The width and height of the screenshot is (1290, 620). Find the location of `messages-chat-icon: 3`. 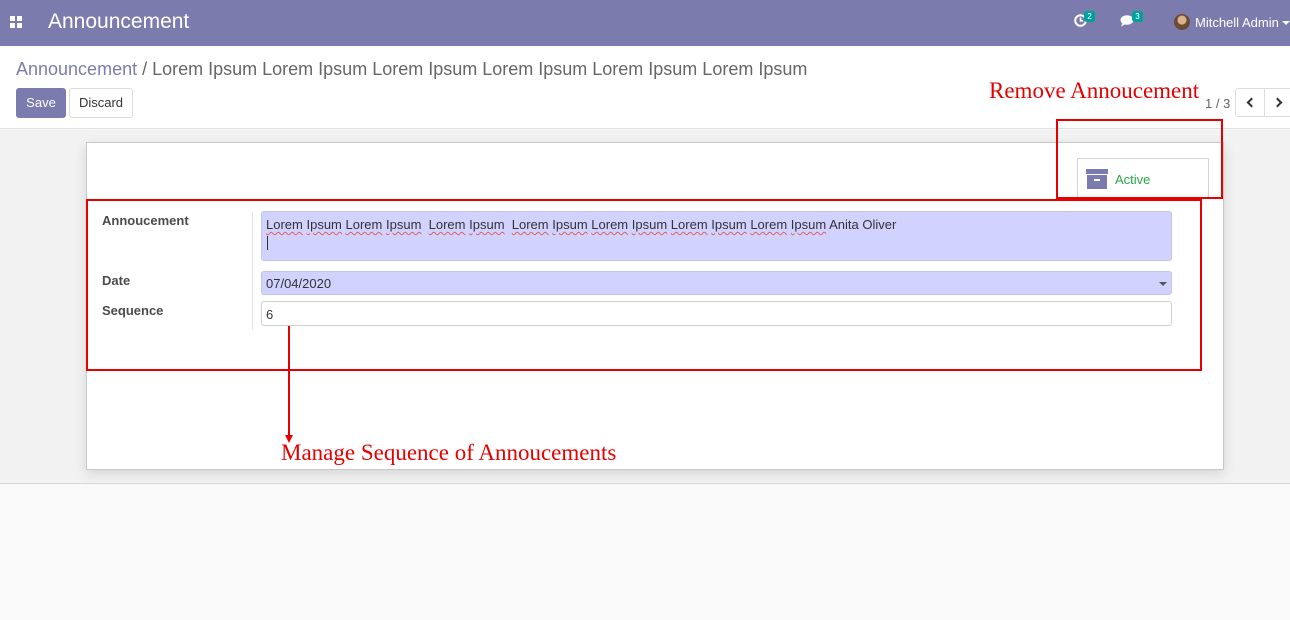

messages-chat-icon: 3 is located at coordinates (1131, 20).